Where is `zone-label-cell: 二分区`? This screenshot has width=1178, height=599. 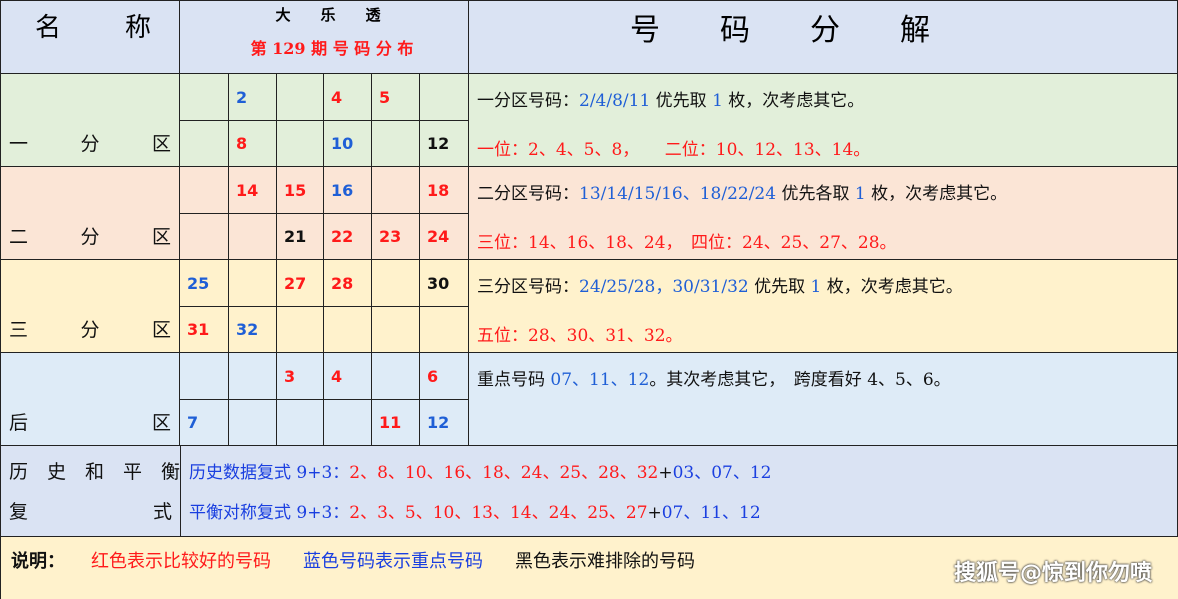 zone-label-cell: 二分区 is located at coordinates (90, 213).